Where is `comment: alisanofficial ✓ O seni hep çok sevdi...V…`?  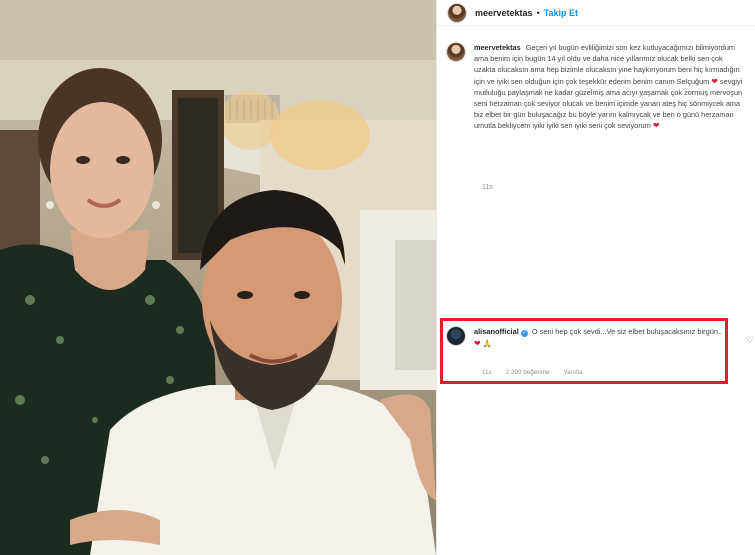
comment: alisanofficial ✓ O seni hep çok sevdi...V… is located at coordinates (596, 337).